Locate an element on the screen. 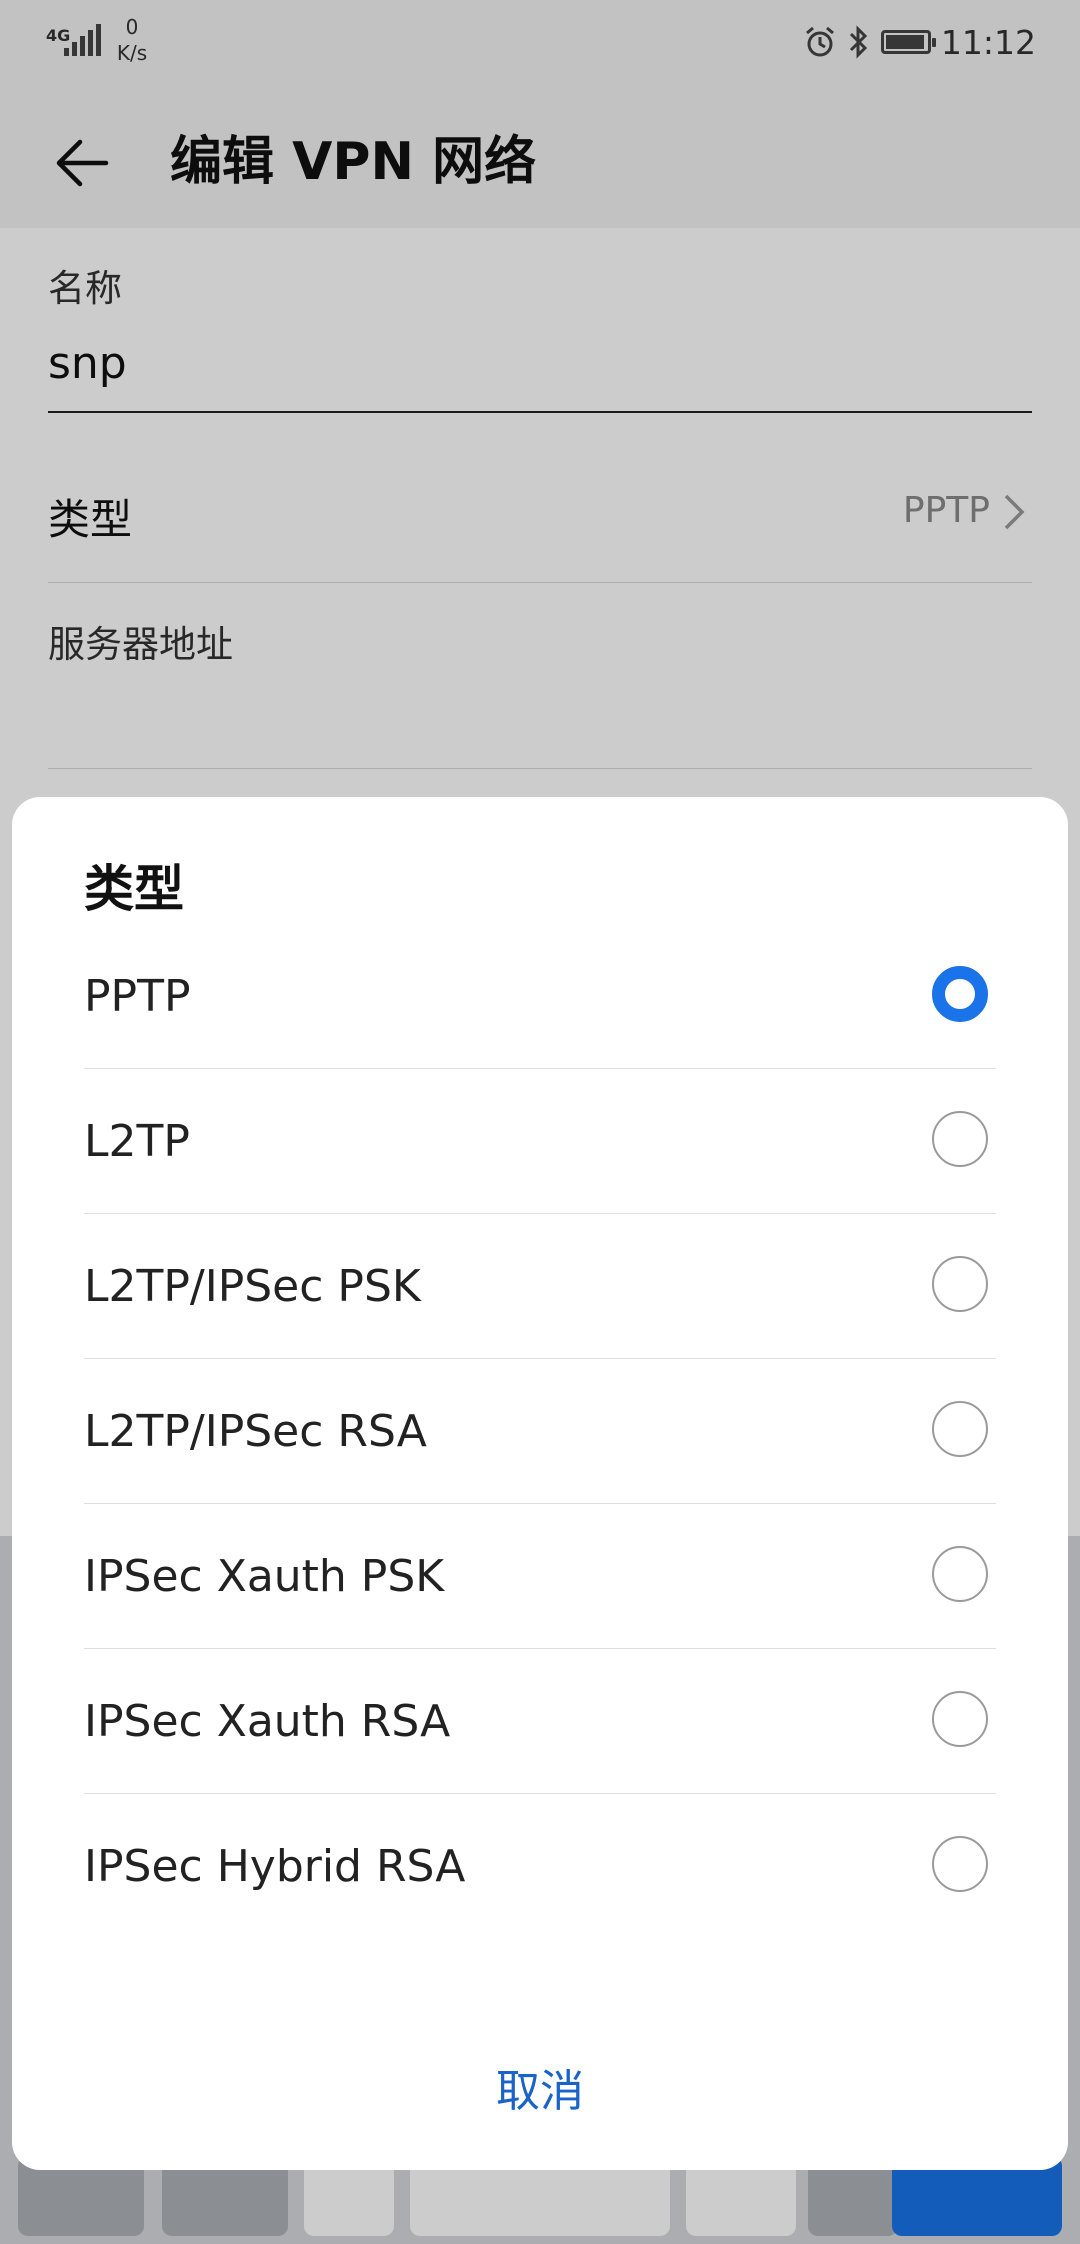 The width and height of the screenshot is (1080, 2244). option-ipsec-hybrid-rsa: IPSec Hybrid RSA is located at coordinates (540, 1866).